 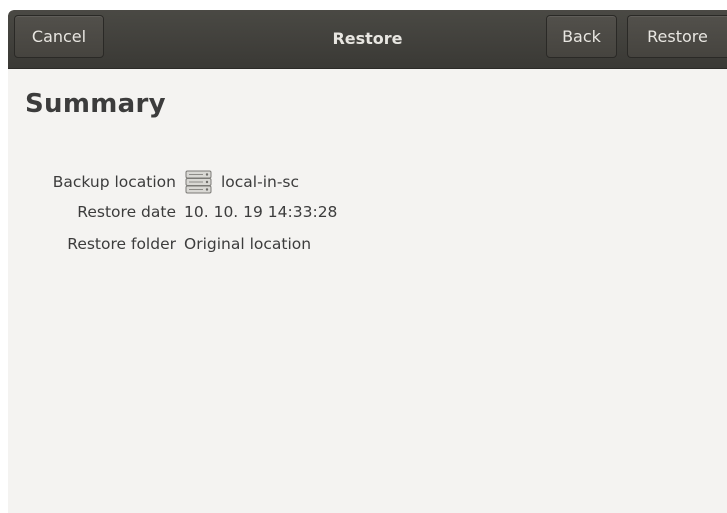 I want to click on backup-location-value-container: local-in-sc, so click(x=241, y=182).